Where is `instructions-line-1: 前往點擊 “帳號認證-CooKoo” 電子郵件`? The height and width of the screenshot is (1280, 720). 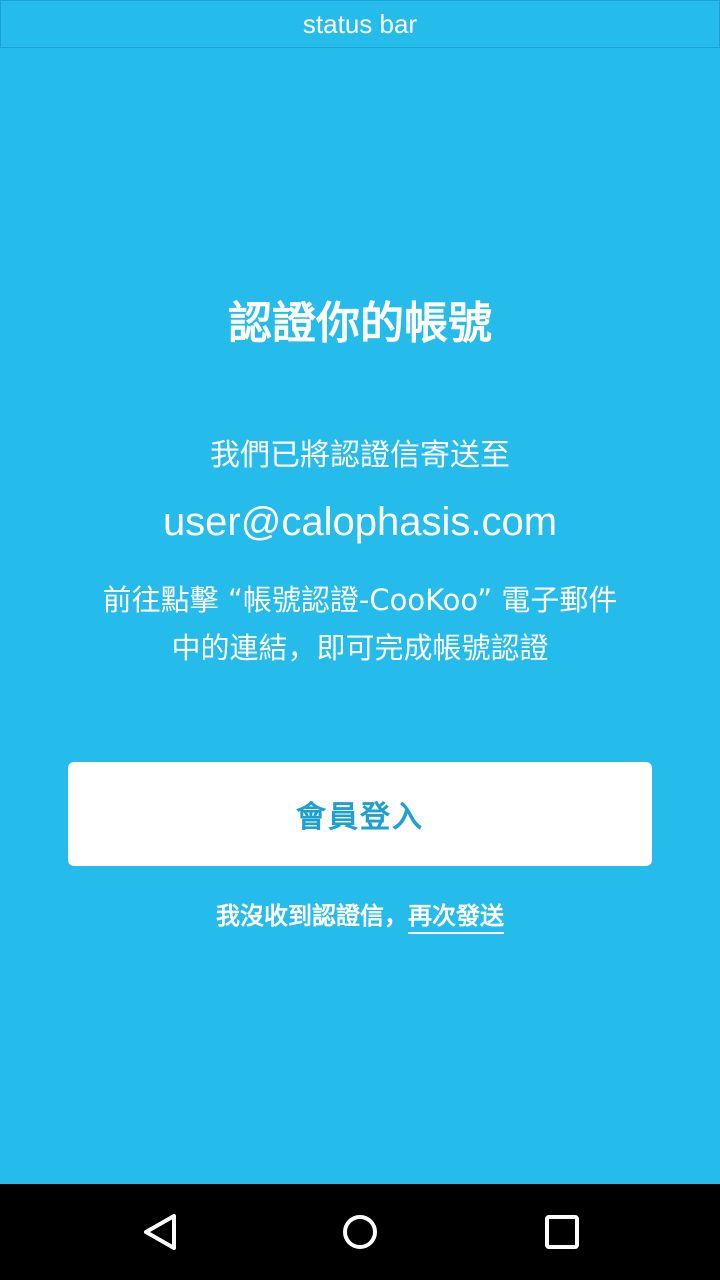 instructions-line-1: 前往點擊 “帳號認證-CooKoo” 電子郵件 is located at coordinates (360, 600).